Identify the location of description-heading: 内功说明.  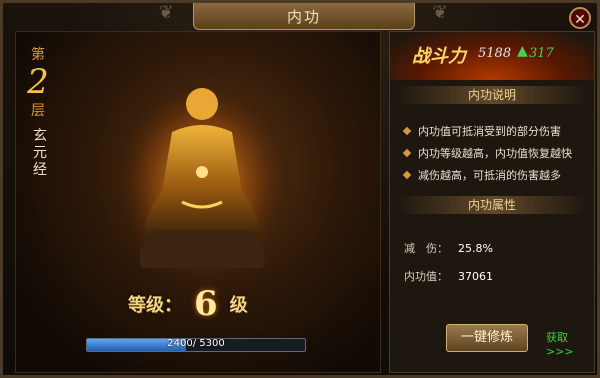
(492, 95).